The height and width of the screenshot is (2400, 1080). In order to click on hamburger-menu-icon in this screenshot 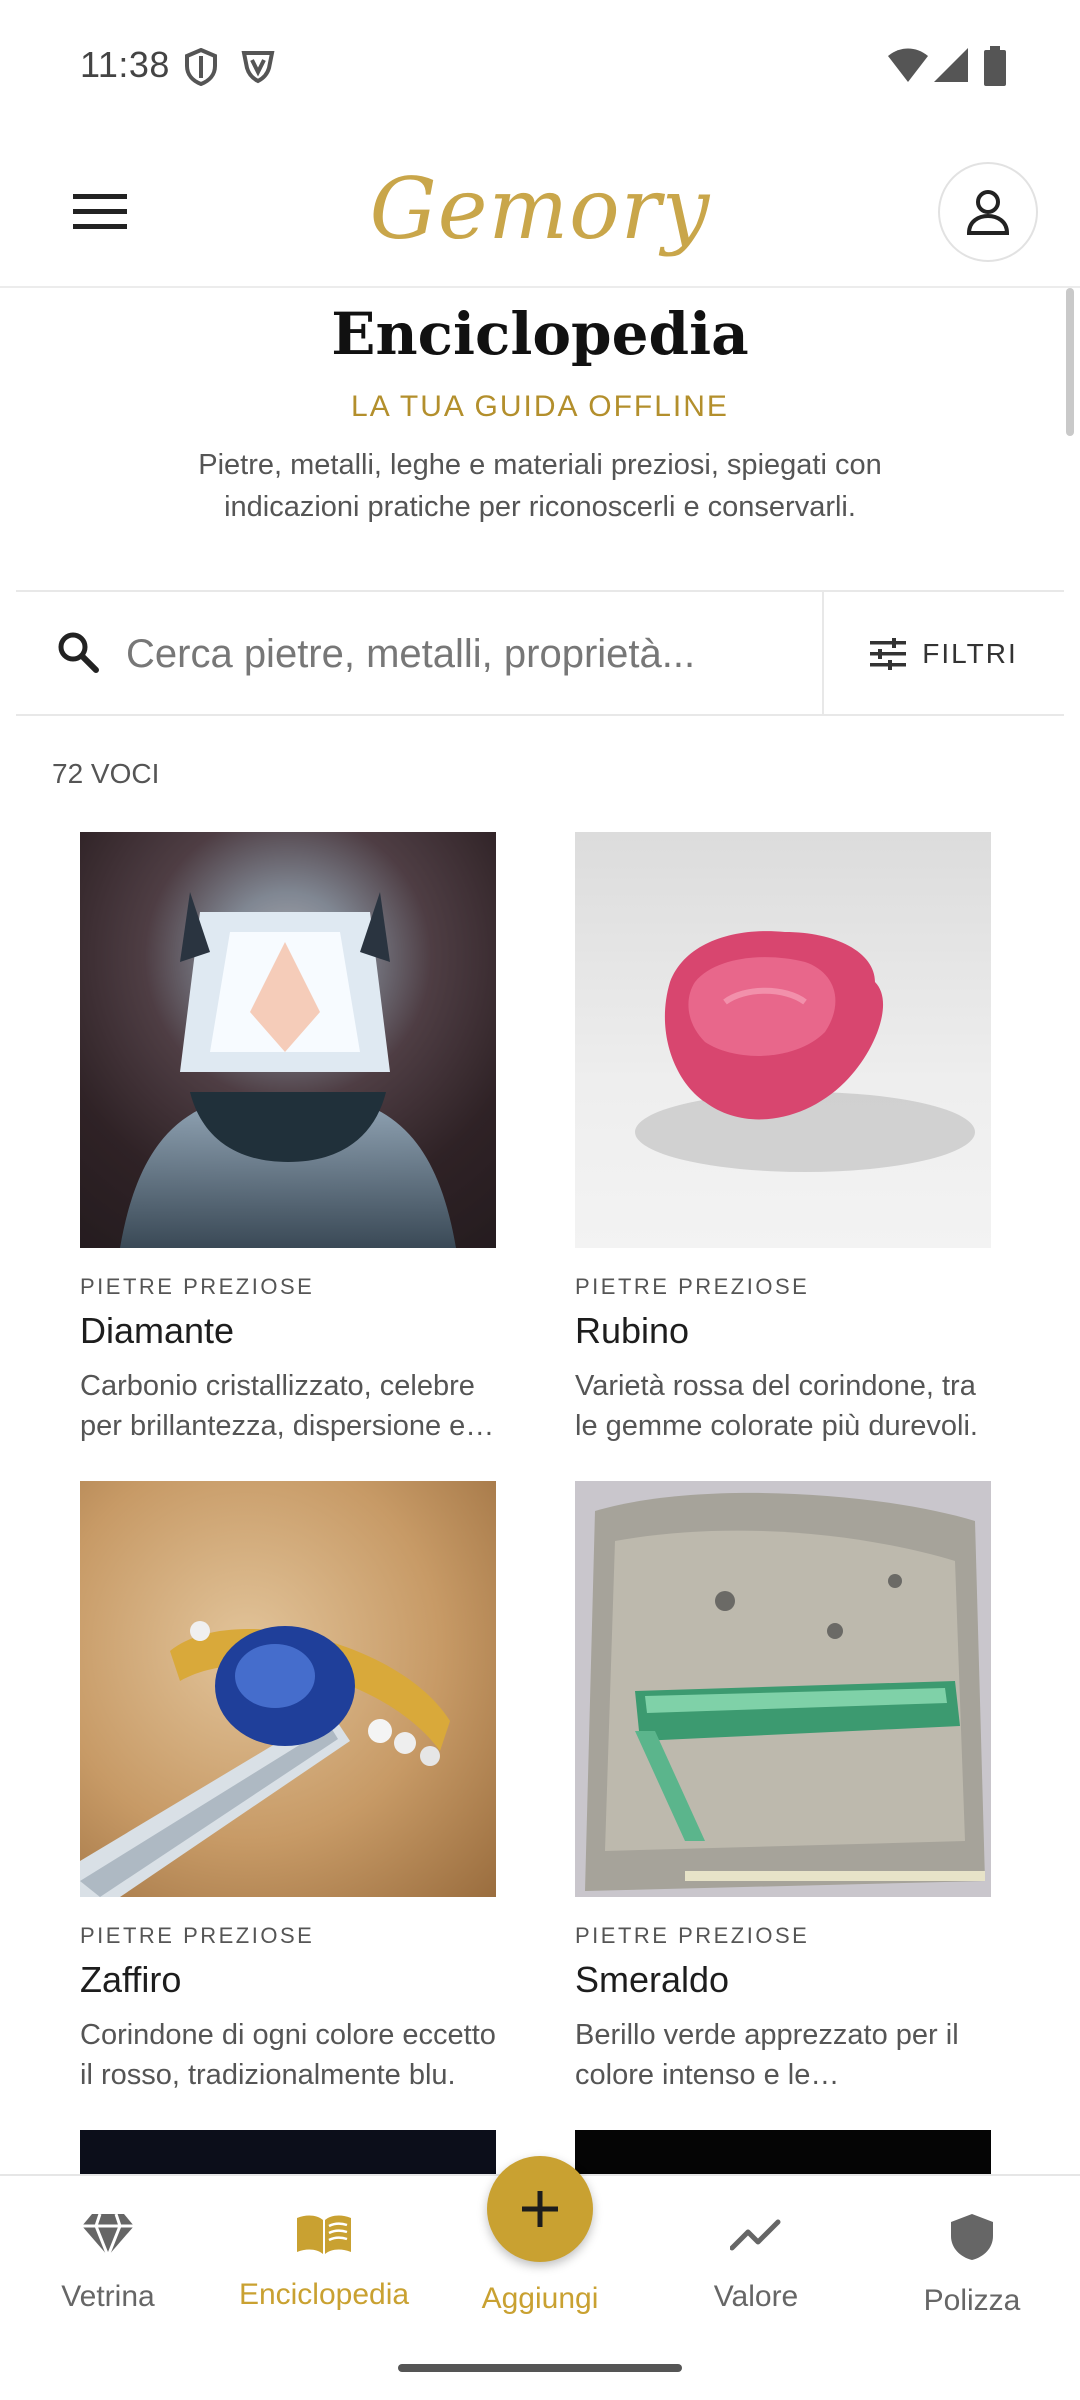, I will do `click(100, 211)`.